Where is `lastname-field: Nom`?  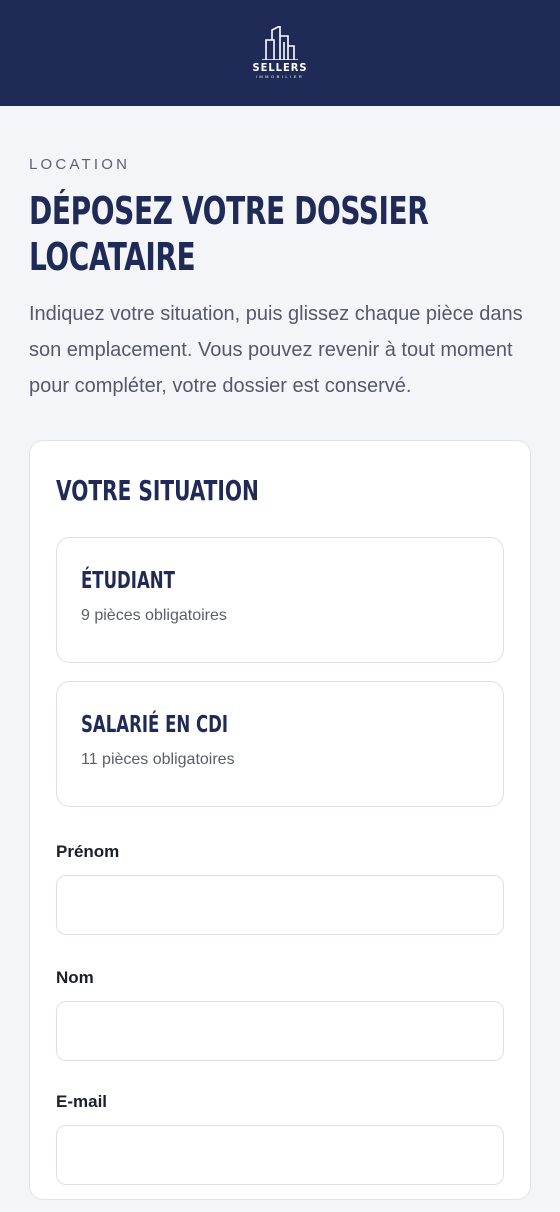 lastname-field: Nom is located at coordinates (280, 1014).